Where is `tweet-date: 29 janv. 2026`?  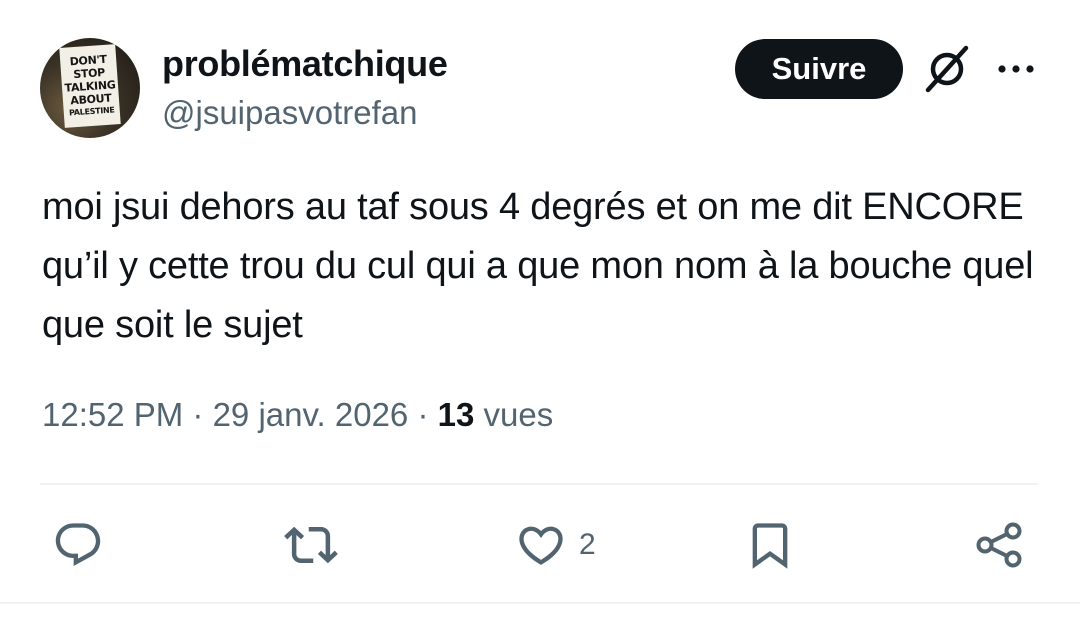
tweet-date: 29 janv. 2026 is located at coordinates (311, 414).